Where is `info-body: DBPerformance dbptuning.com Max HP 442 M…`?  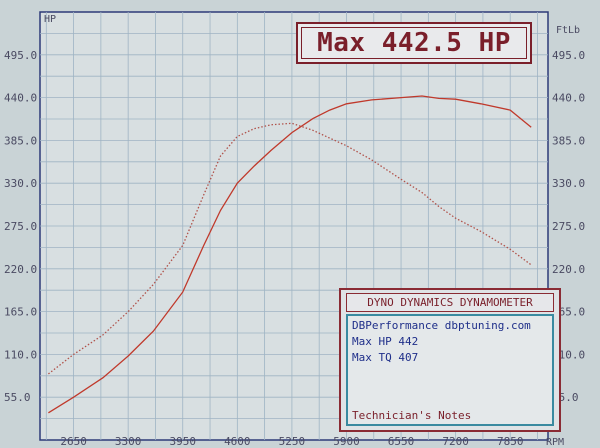 info-body: DBPerformance dbptuning.com Max HP 442 M… is located at coordinates (450, 370).